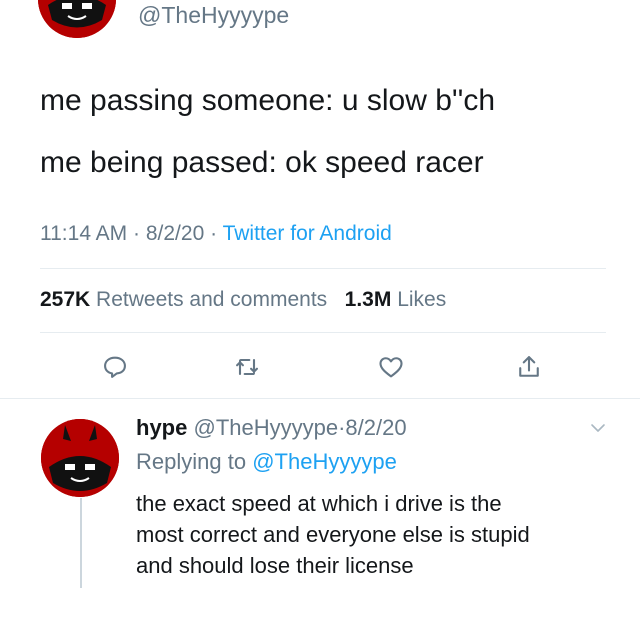 The height and width of the screenshot is (621, 640). What do you see at coordinates (81, 543) in the screenshot?
I see `thread-line` at bounding box center [81, 543].